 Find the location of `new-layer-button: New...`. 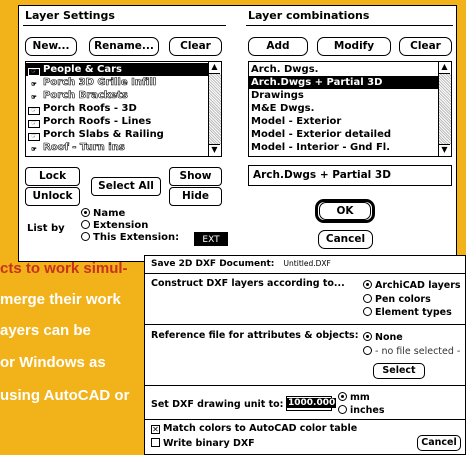

new-layer-button: New... is located at coordinates (51, 46).